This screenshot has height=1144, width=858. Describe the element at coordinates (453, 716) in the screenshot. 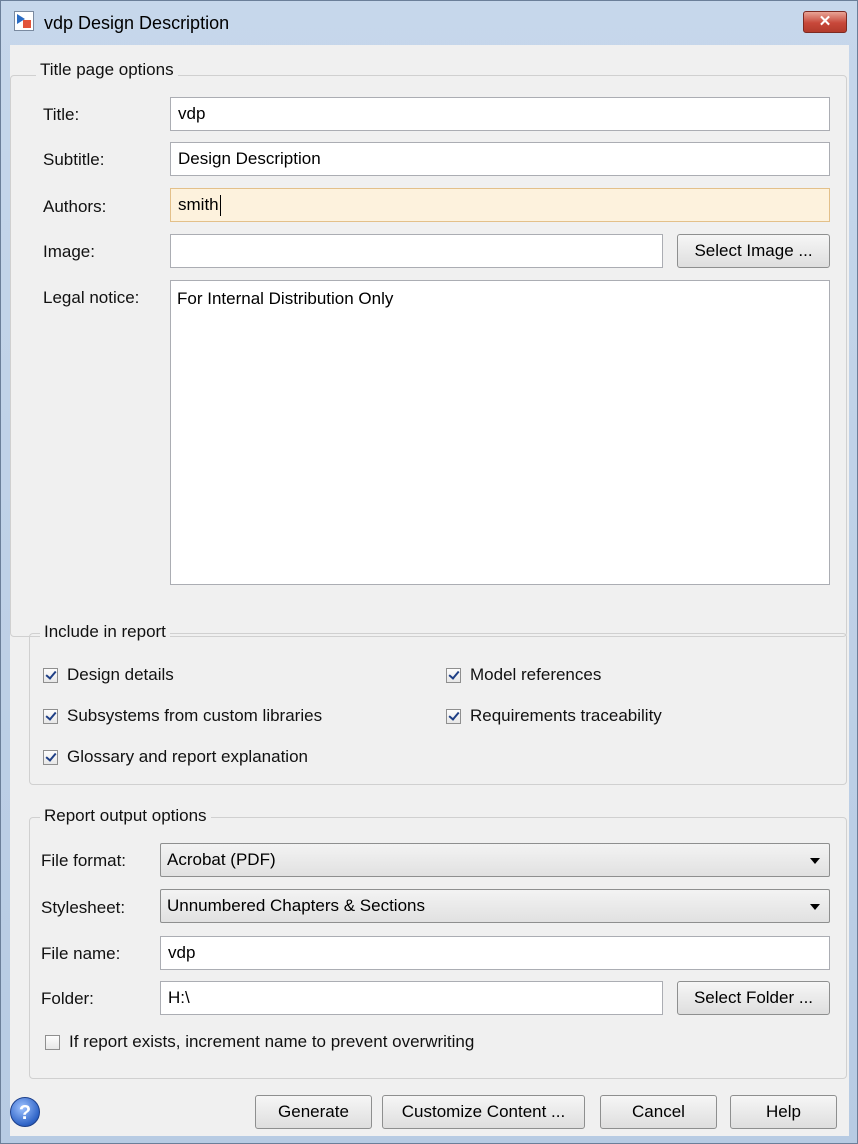

I see `requirements-traceability-checkbox` at that location.